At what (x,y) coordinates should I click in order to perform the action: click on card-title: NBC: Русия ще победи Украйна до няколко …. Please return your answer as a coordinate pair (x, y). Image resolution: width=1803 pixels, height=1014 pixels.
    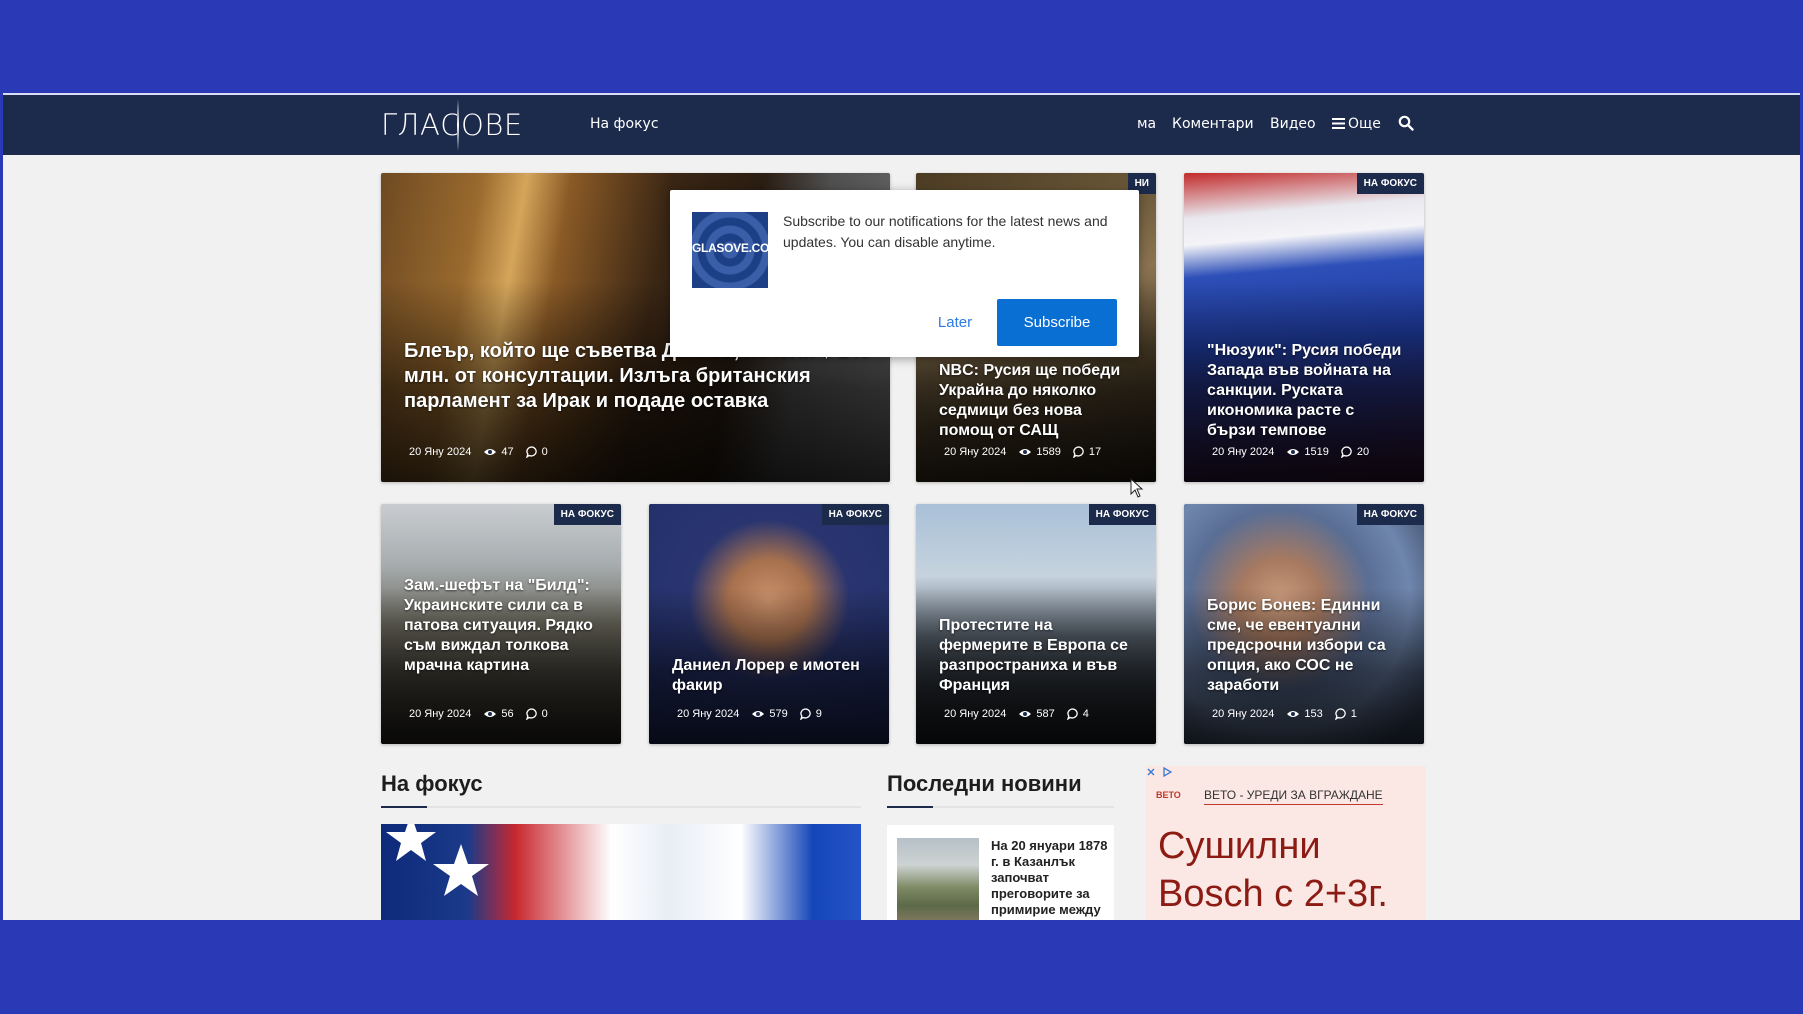
    Looking at the image, I should click on (1030, 400).